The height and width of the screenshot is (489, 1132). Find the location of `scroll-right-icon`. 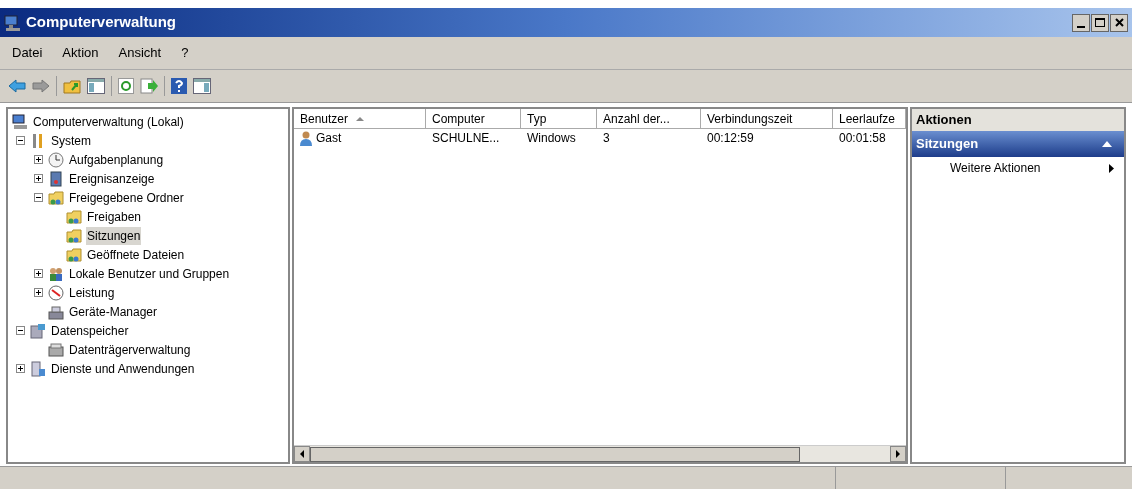

scroll-right-icon is located at coordinates (898, 454).